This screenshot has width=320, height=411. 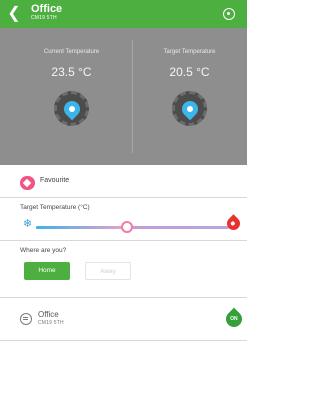 I want to click on device-name: Office, so click(x=48, y=314).